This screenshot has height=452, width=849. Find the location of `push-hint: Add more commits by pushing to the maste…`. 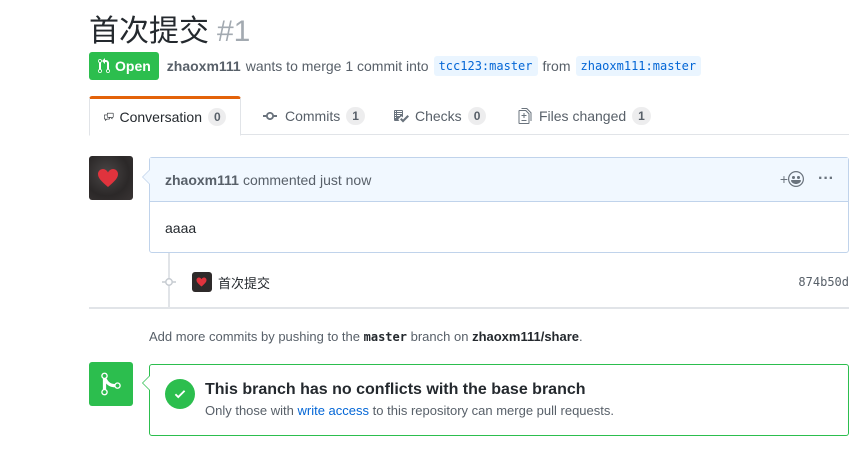

push-hint: Add more commits by pushing to the maste… is located at coordinates (366, 336).